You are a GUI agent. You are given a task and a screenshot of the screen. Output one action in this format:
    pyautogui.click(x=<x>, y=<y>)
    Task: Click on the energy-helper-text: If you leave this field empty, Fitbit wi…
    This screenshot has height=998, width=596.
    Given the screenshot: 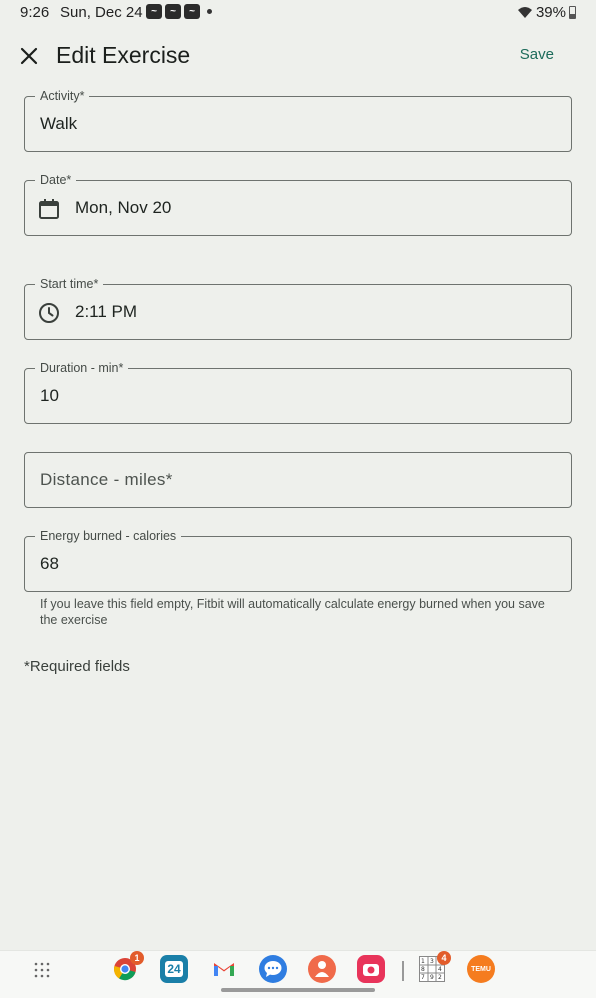 What is the action you would take?
    pyautogui.click(x=292, y=612)
    